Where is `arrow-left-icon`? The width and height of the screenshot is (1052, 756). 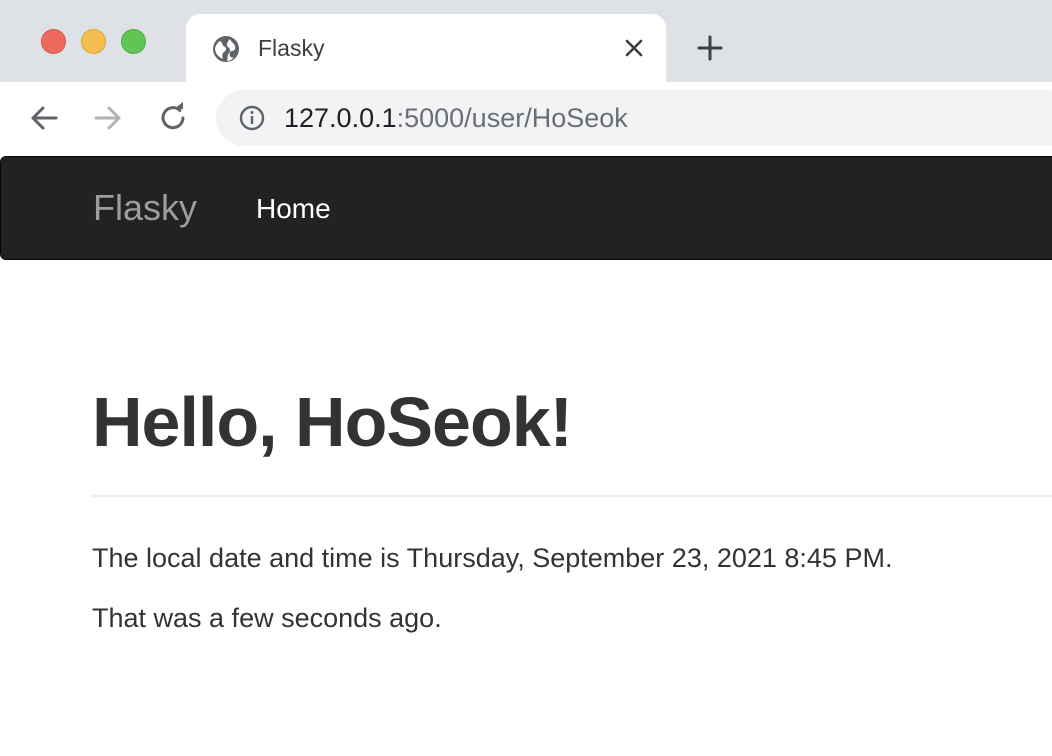 arrow-left-icon is located at coordinates (44, 118).